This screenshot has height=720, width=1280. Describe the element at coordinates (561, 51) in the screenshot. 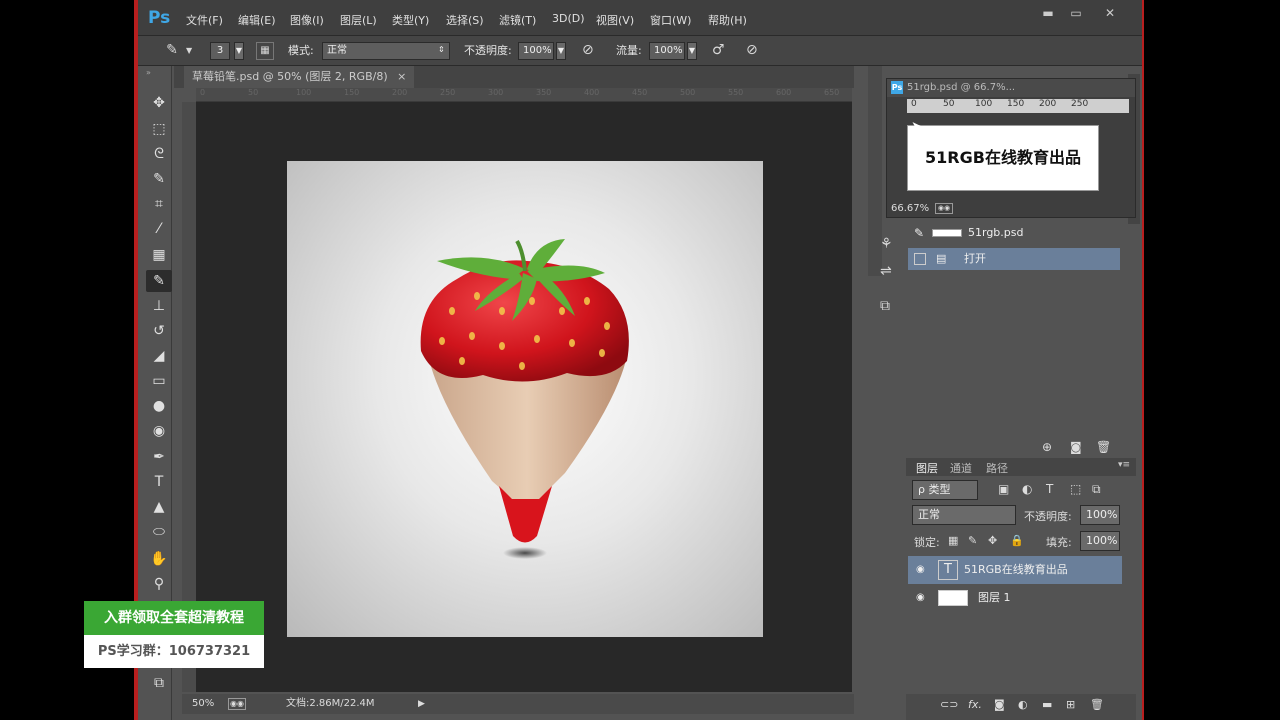

I see `opacity-dropdown: ▼` at that location.